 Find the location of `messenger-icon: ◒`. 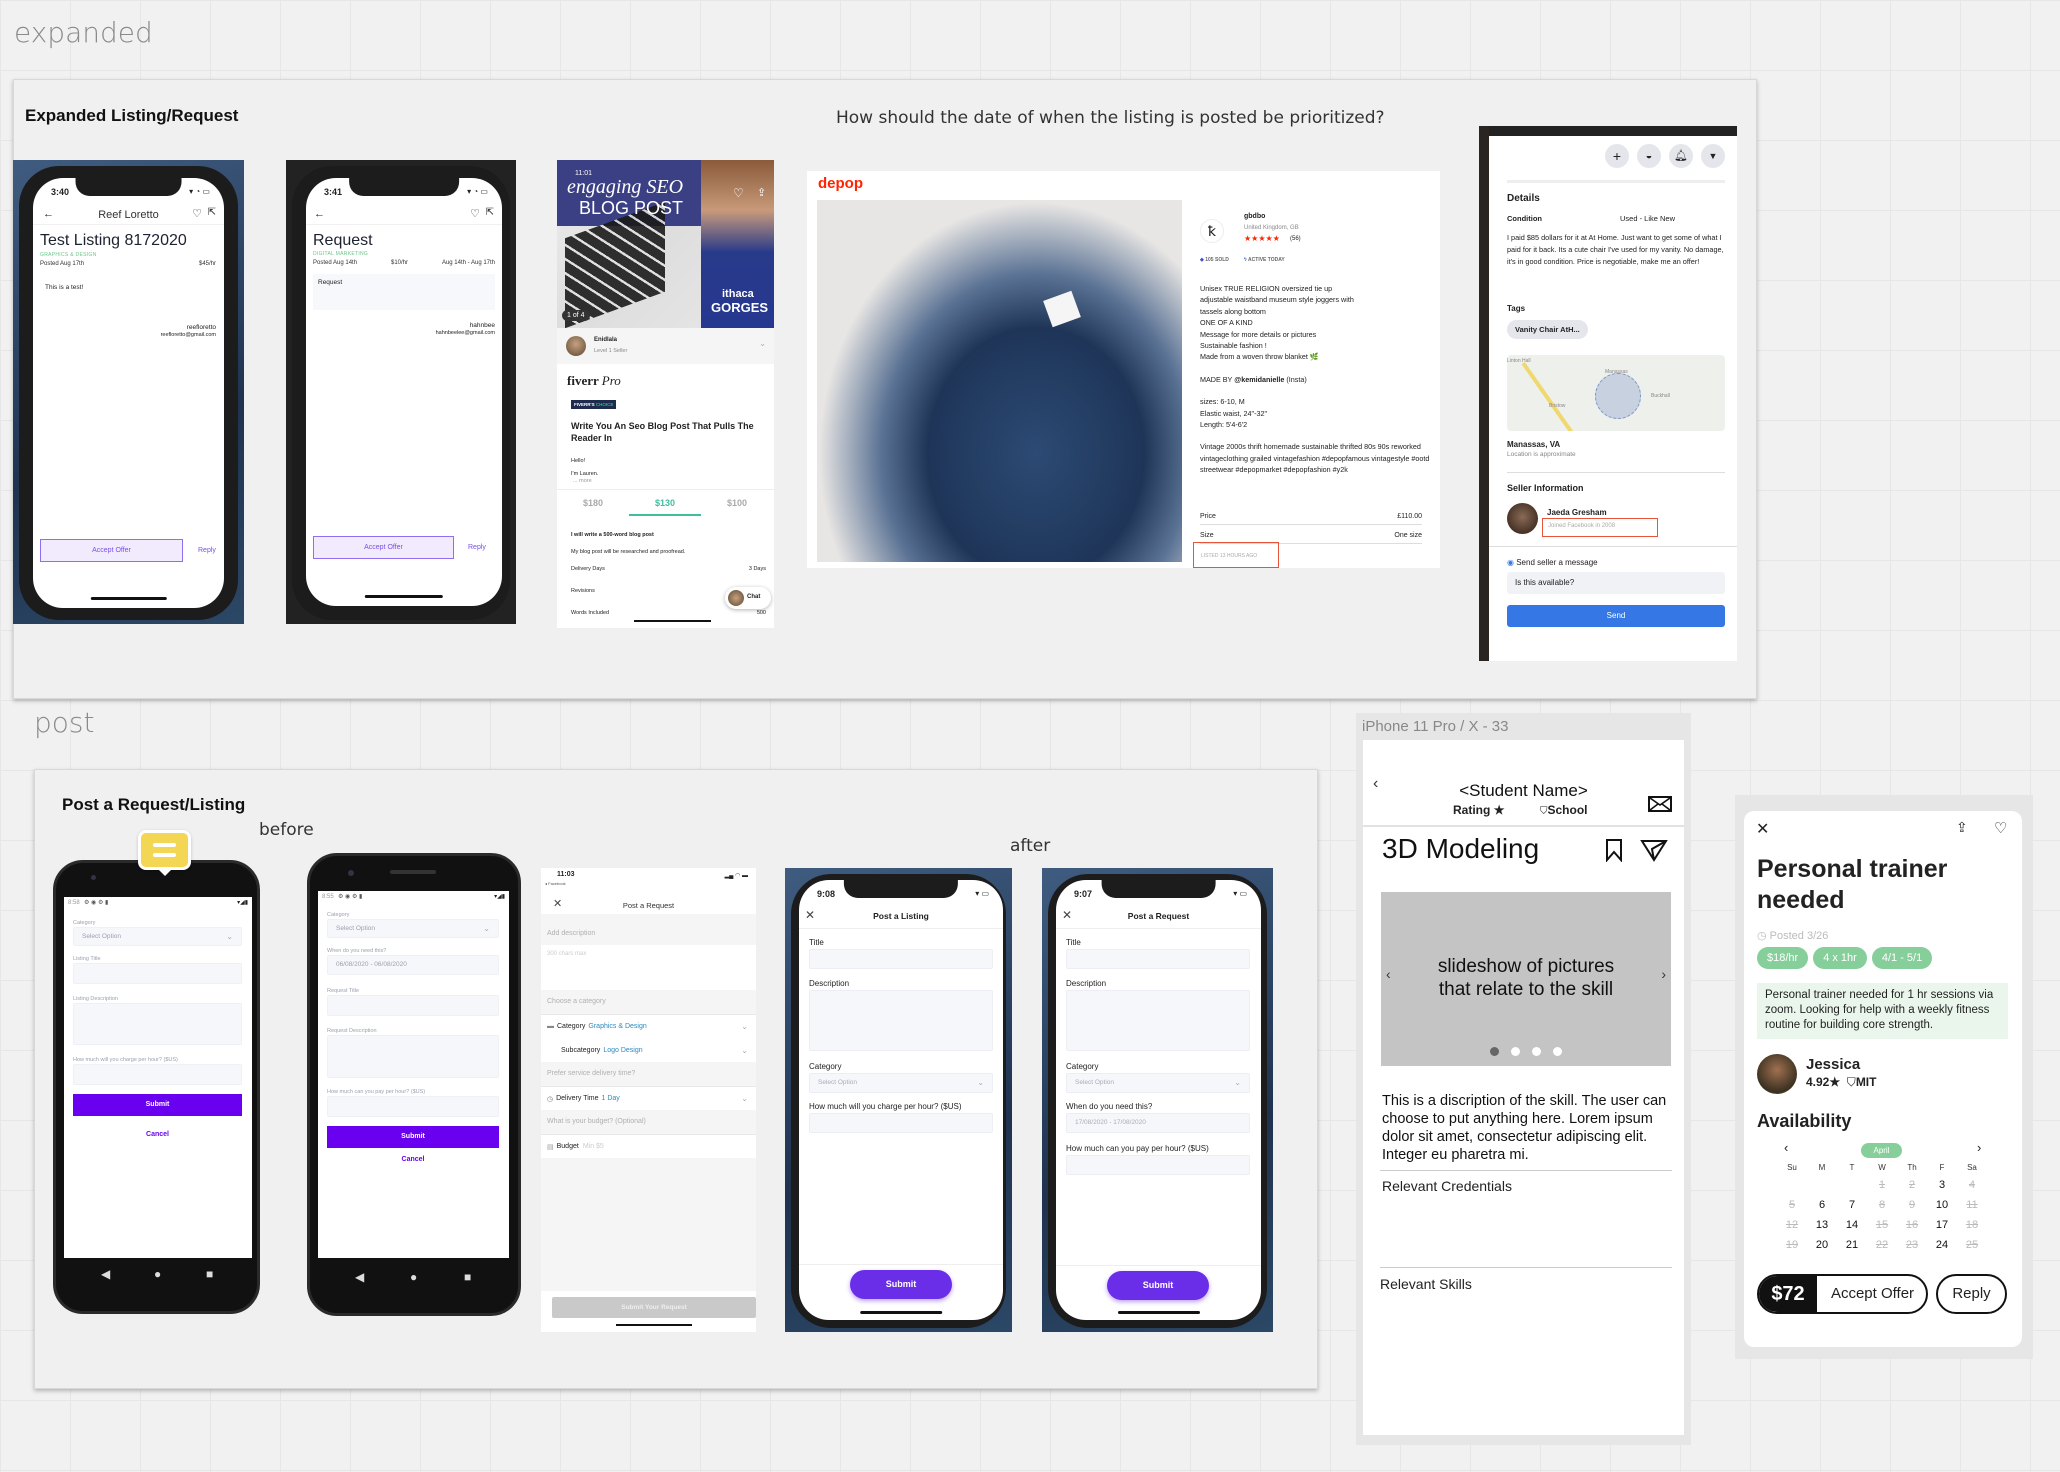

messenger-icon: ◒ is located at coordinates (1649, 156).